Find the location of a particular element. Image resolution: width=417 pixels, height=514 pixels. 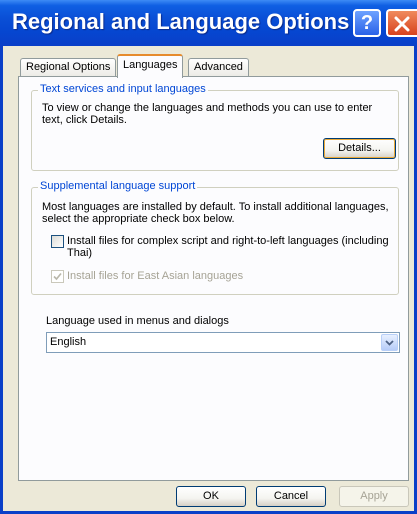

ok-button-label: OK is located at coordinates (211, 496).